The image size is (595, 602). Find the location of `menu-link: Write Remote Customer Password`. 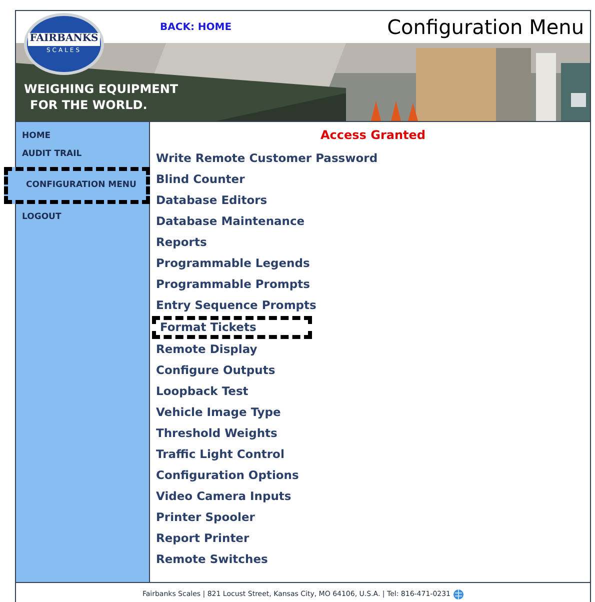

menu-link: Write Remote Customer Password is located at coordinates (373, 158).